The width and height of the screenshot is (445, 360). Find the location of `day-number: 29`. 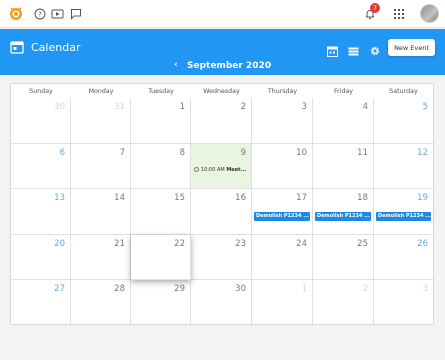

day-number: 29 is located at coordinates (179, 289).